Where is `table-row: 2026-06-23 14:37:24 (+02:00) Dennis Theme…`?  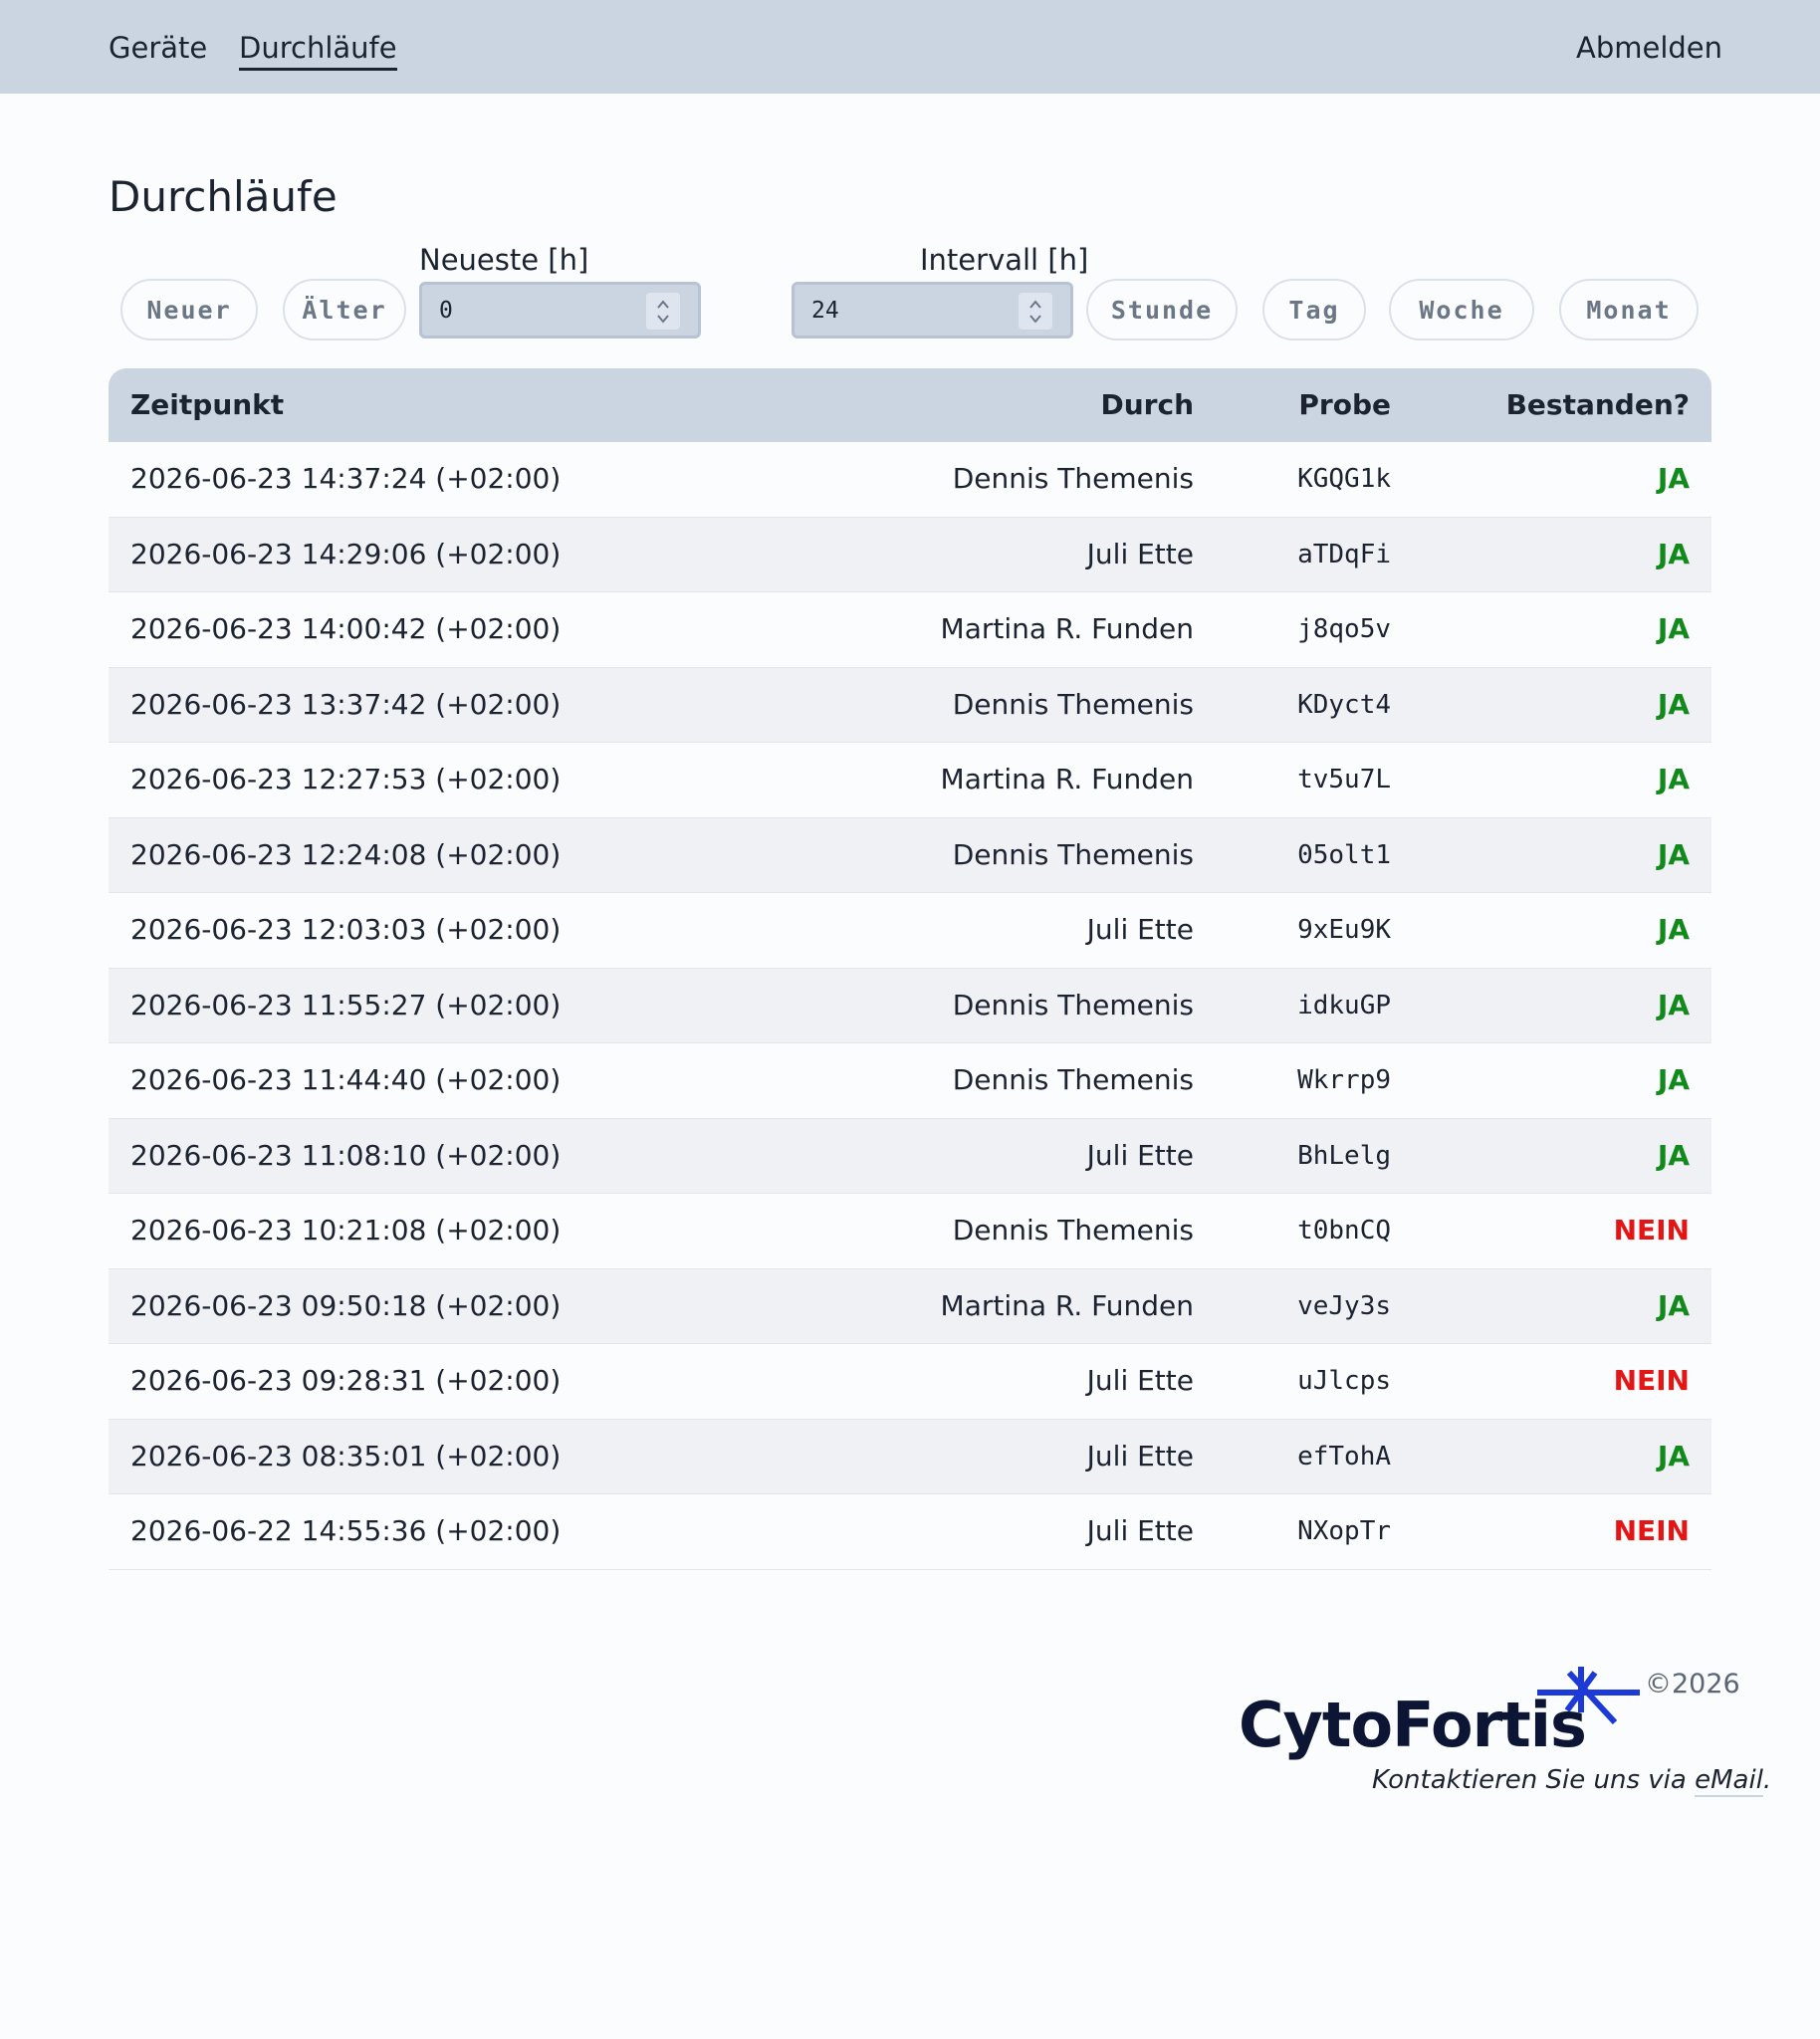 table-row: 2026-06-23 14:37:24 (+02:00) Dennis Theme… is located at coordinates (910, 480).